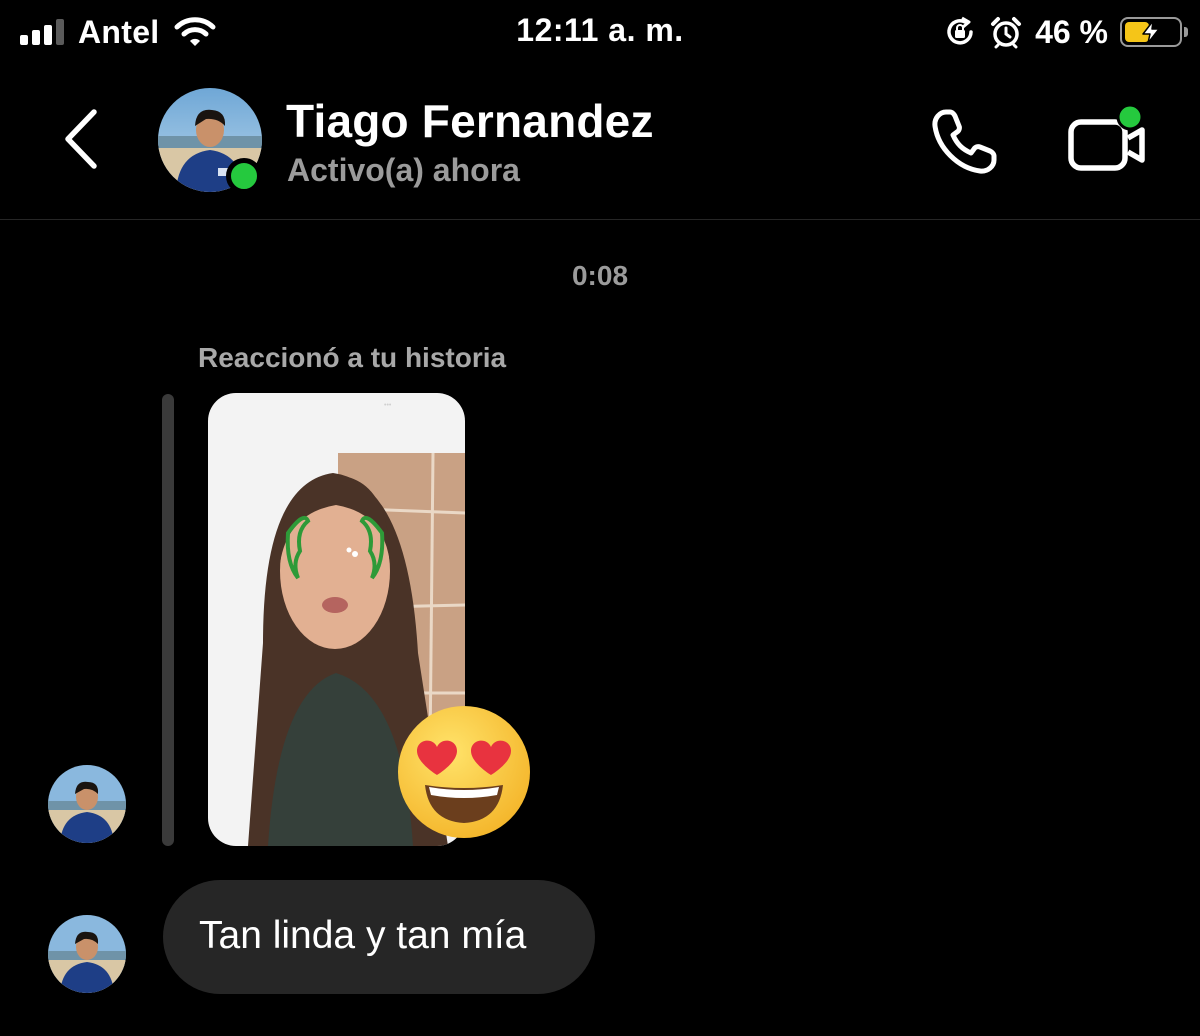  Describe the element at coordinates (1154, 32) in the screenshot. I see `battery-charging-icon` at that location.